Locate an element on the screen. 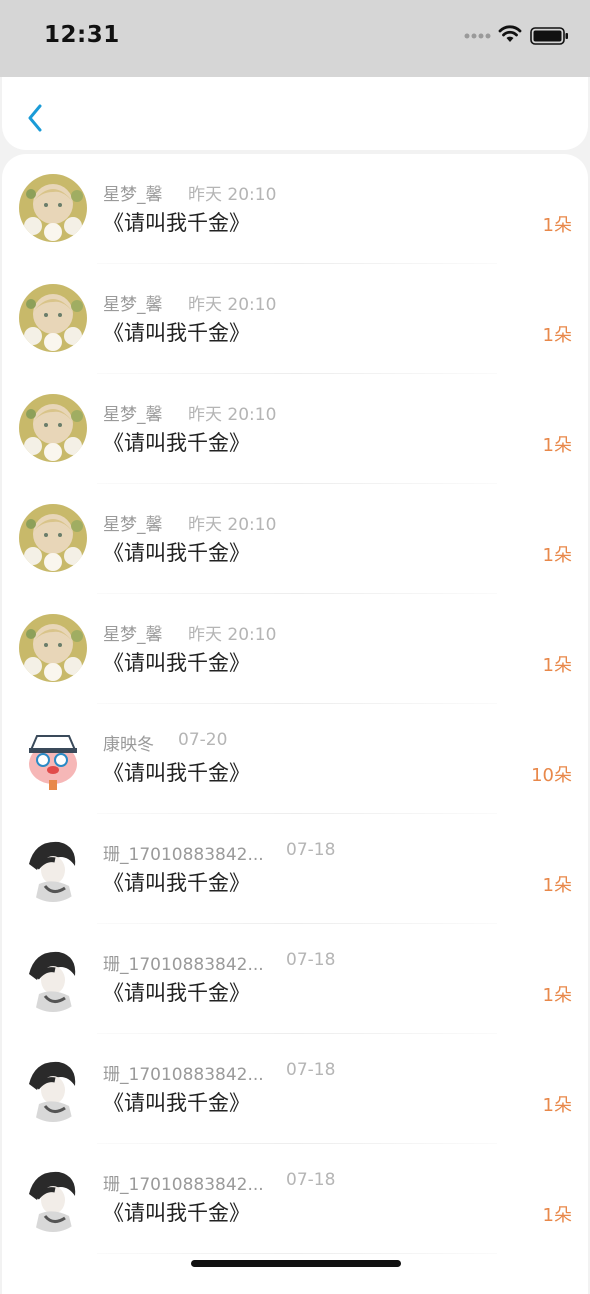  chevron-left-icon is located at coordinates (35, 118).